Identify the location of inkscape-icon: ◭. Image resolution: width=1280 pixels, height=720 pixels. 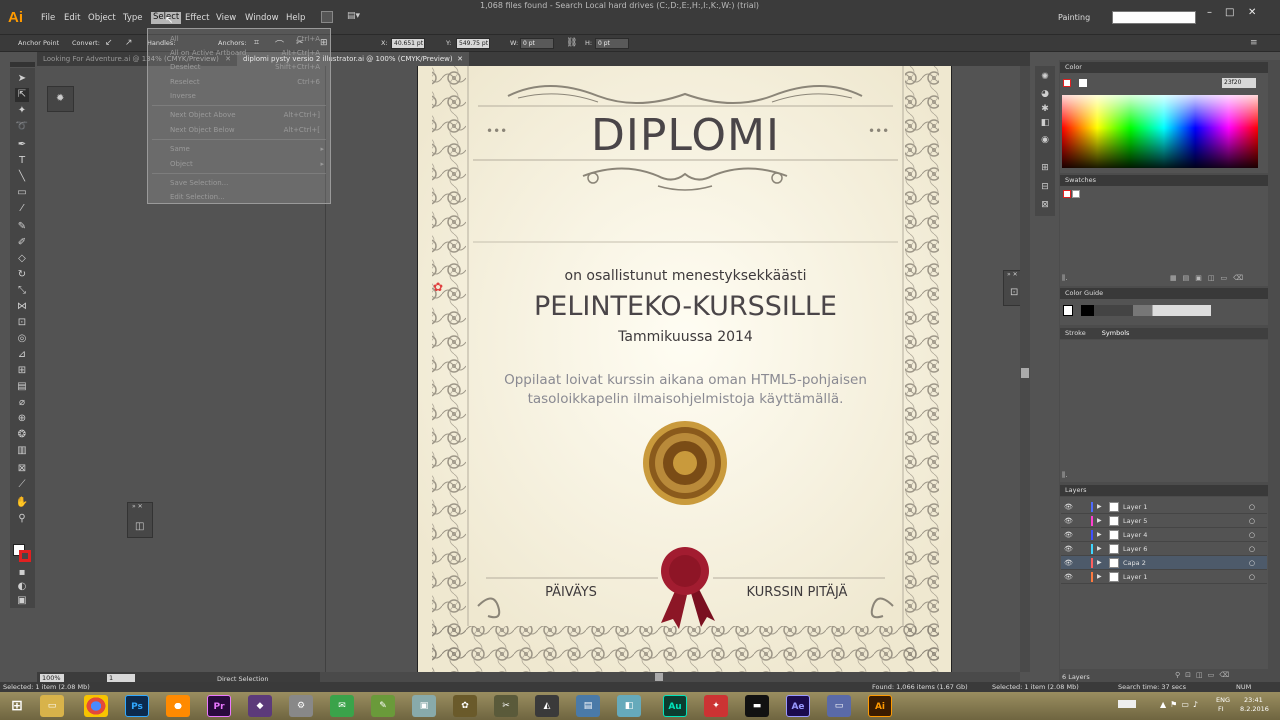
(547, 706).